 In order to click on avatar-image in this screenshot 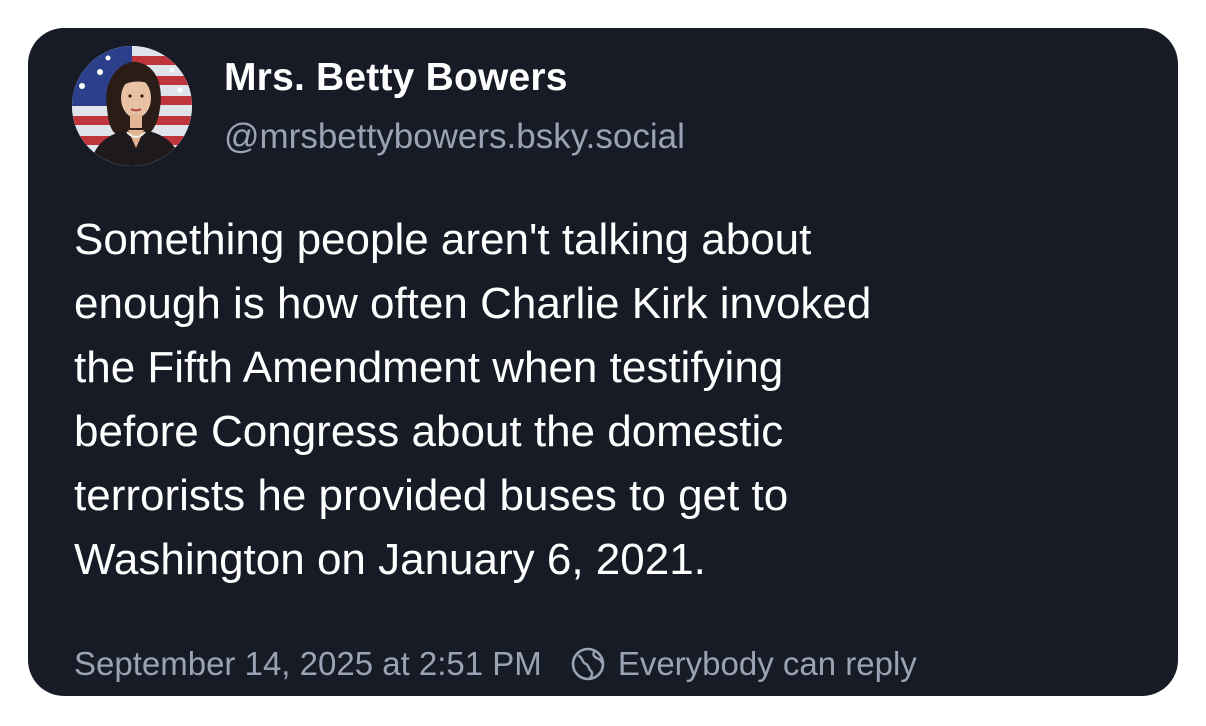, I will do `click(132, 106)`.